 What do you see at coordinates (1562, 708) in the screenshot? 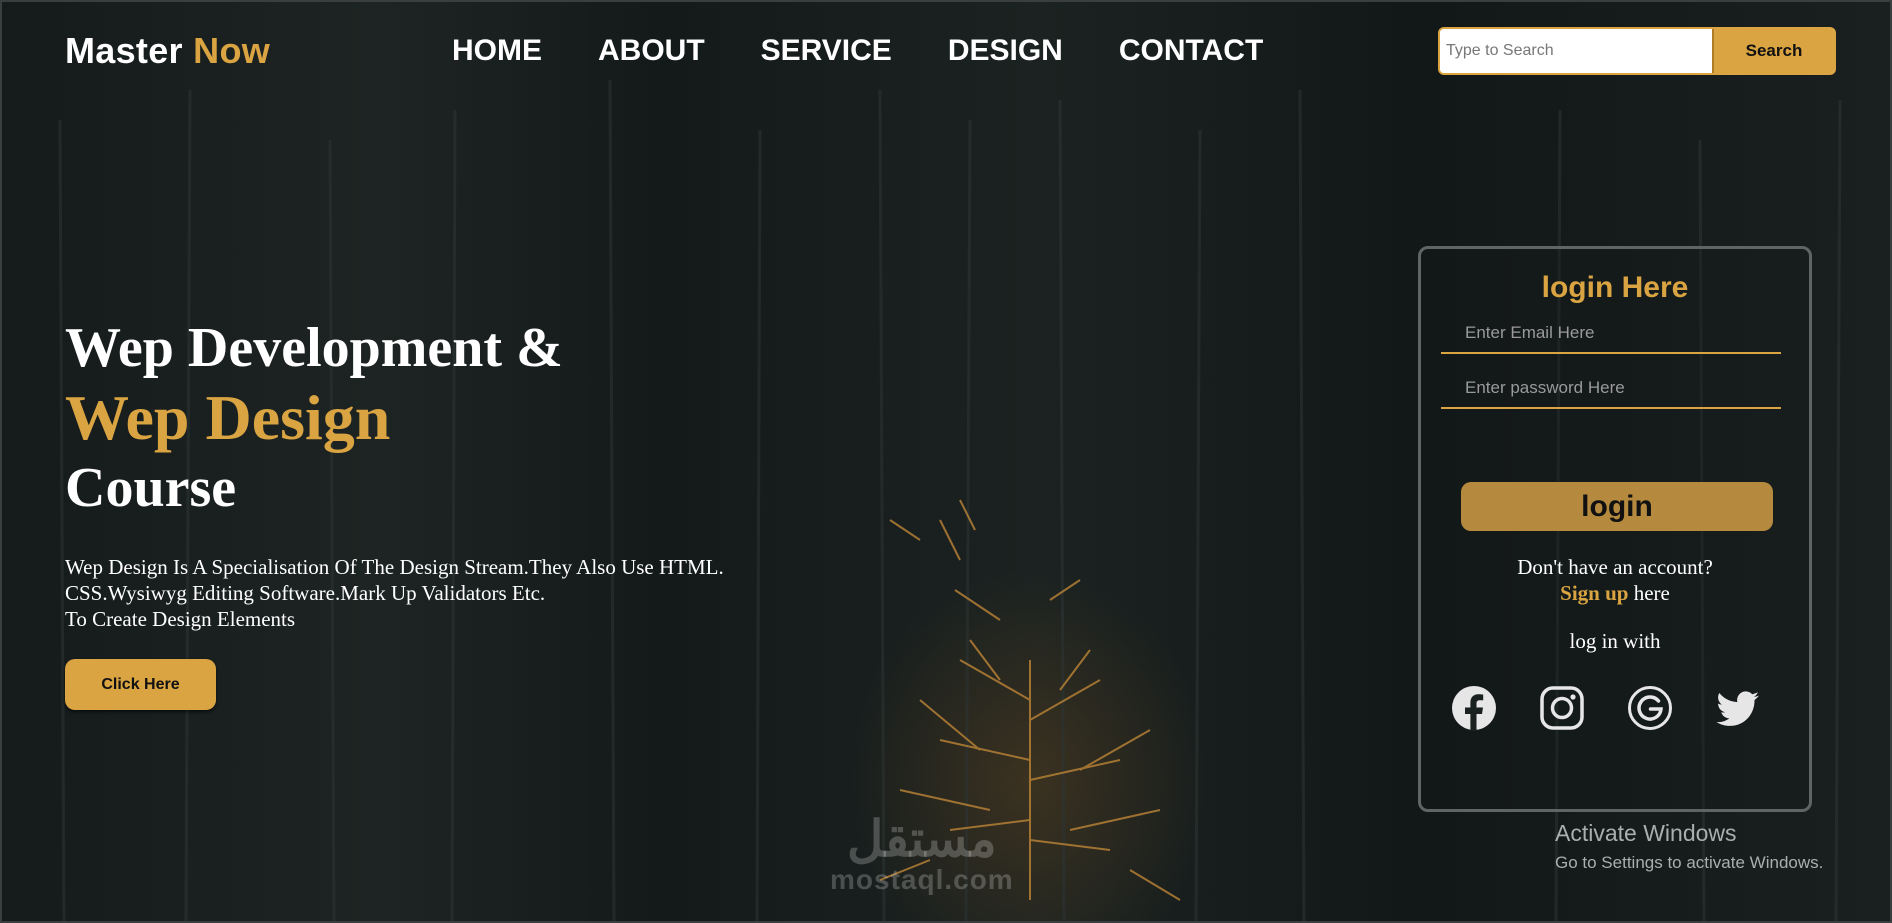
I see `instagram-icon` at bounding box center [1562, 708].